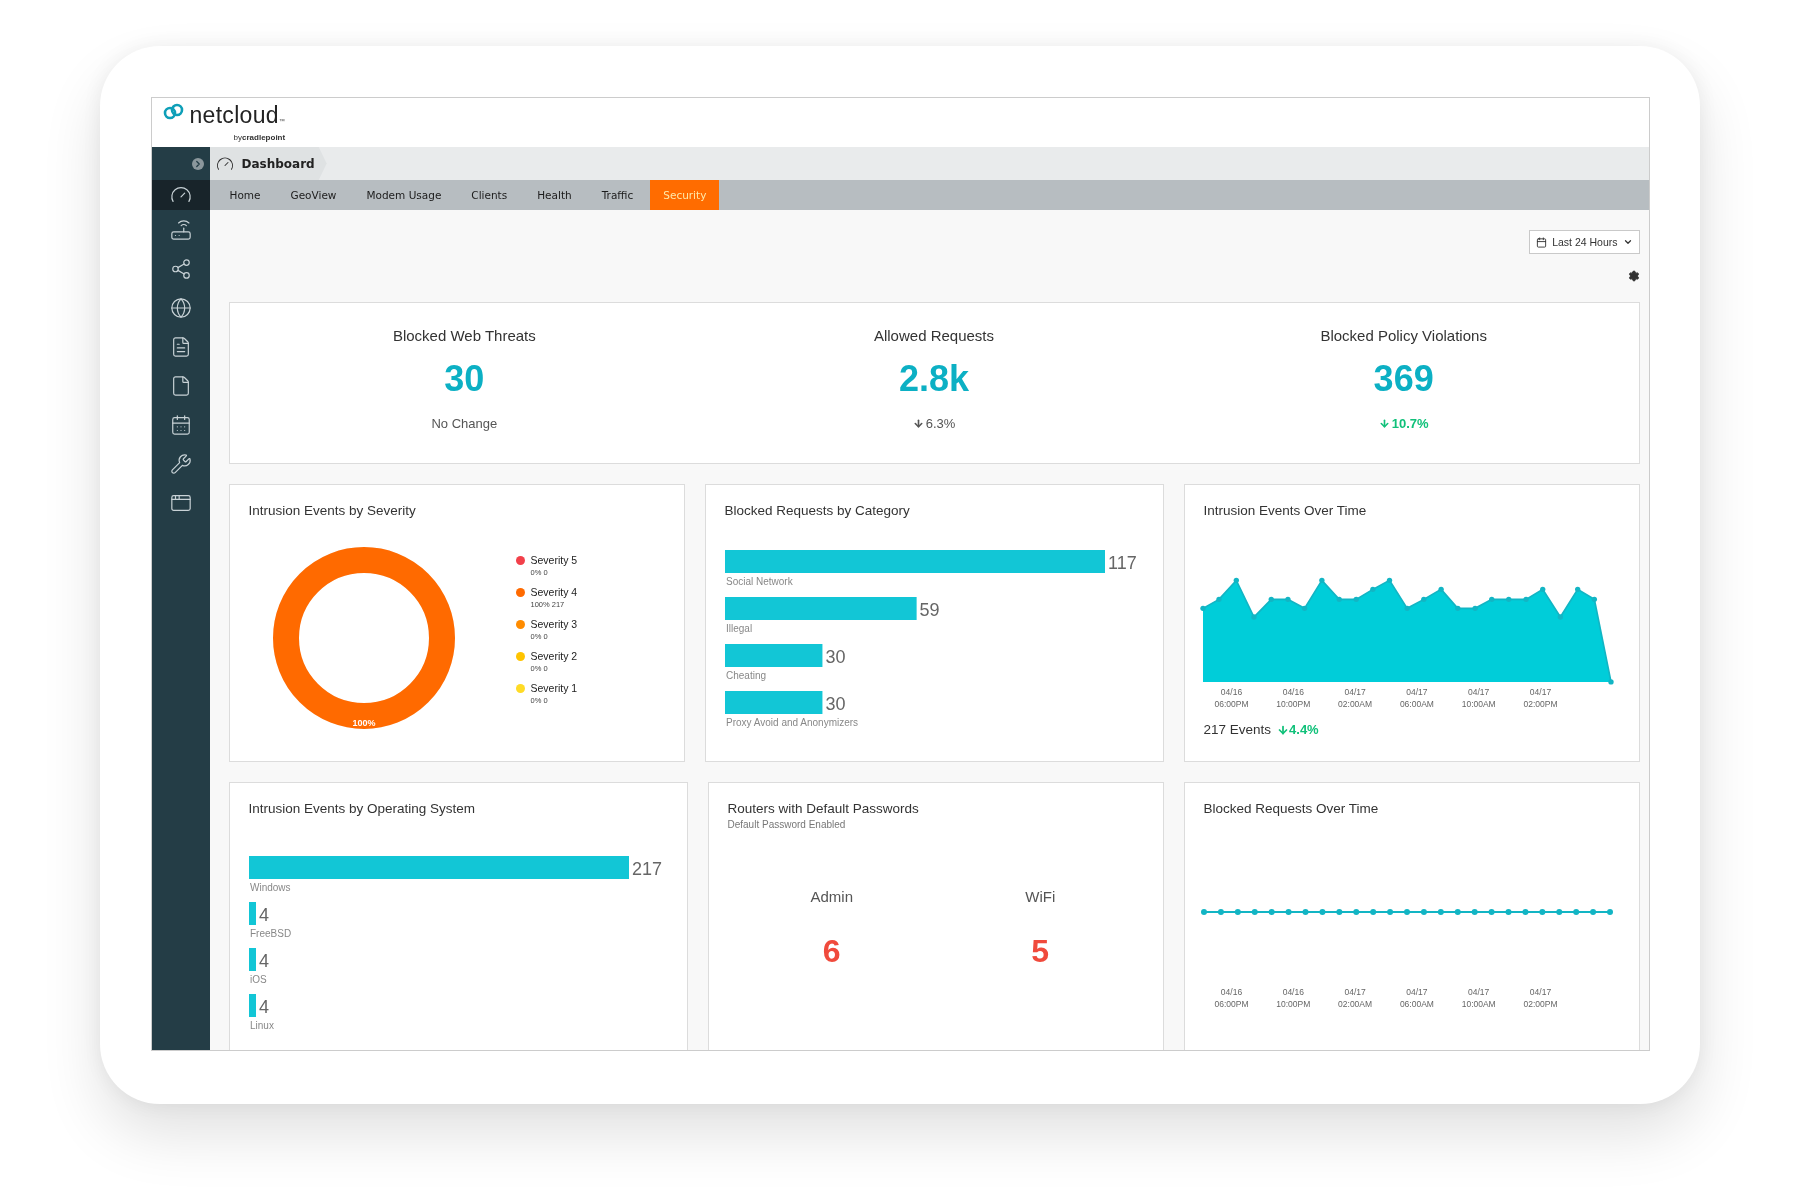 Image resolution: width=1800 pixels, height=1195 pixels. Describe the element at coordinates (646, 869) in the screenshot. I see `bar-value: 217` at that location.